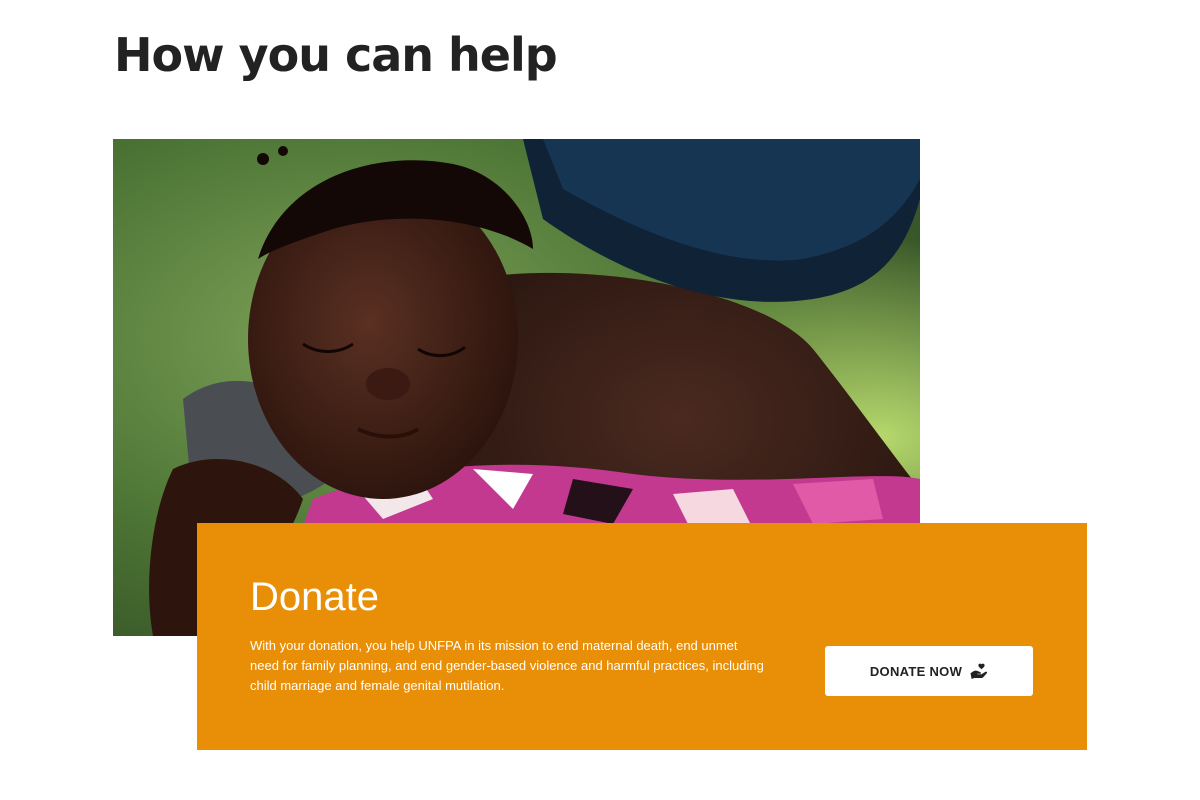  Describe the element at coordinates (979, 671) in the screenshot. I see `hand-holding-heart-icon` at that location.